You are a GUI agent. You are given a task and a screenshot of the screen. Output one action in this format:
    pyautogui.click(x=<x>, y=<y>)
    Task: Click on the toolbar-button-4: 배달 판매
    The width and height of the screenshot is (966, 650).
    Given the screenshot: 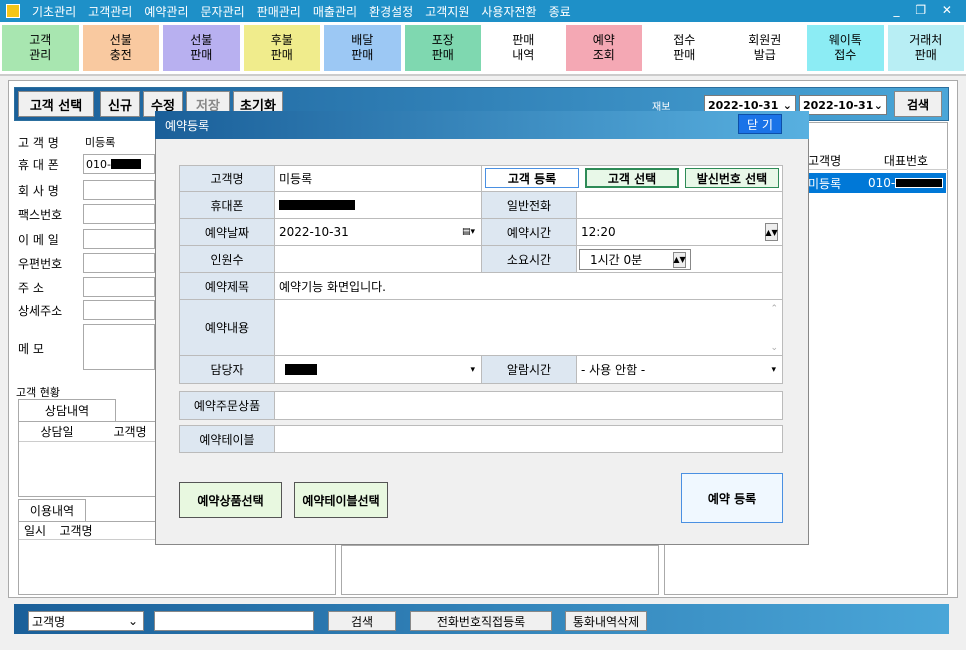 What is the action you would take?
    pyautogui.click(x=362, y=48)
    